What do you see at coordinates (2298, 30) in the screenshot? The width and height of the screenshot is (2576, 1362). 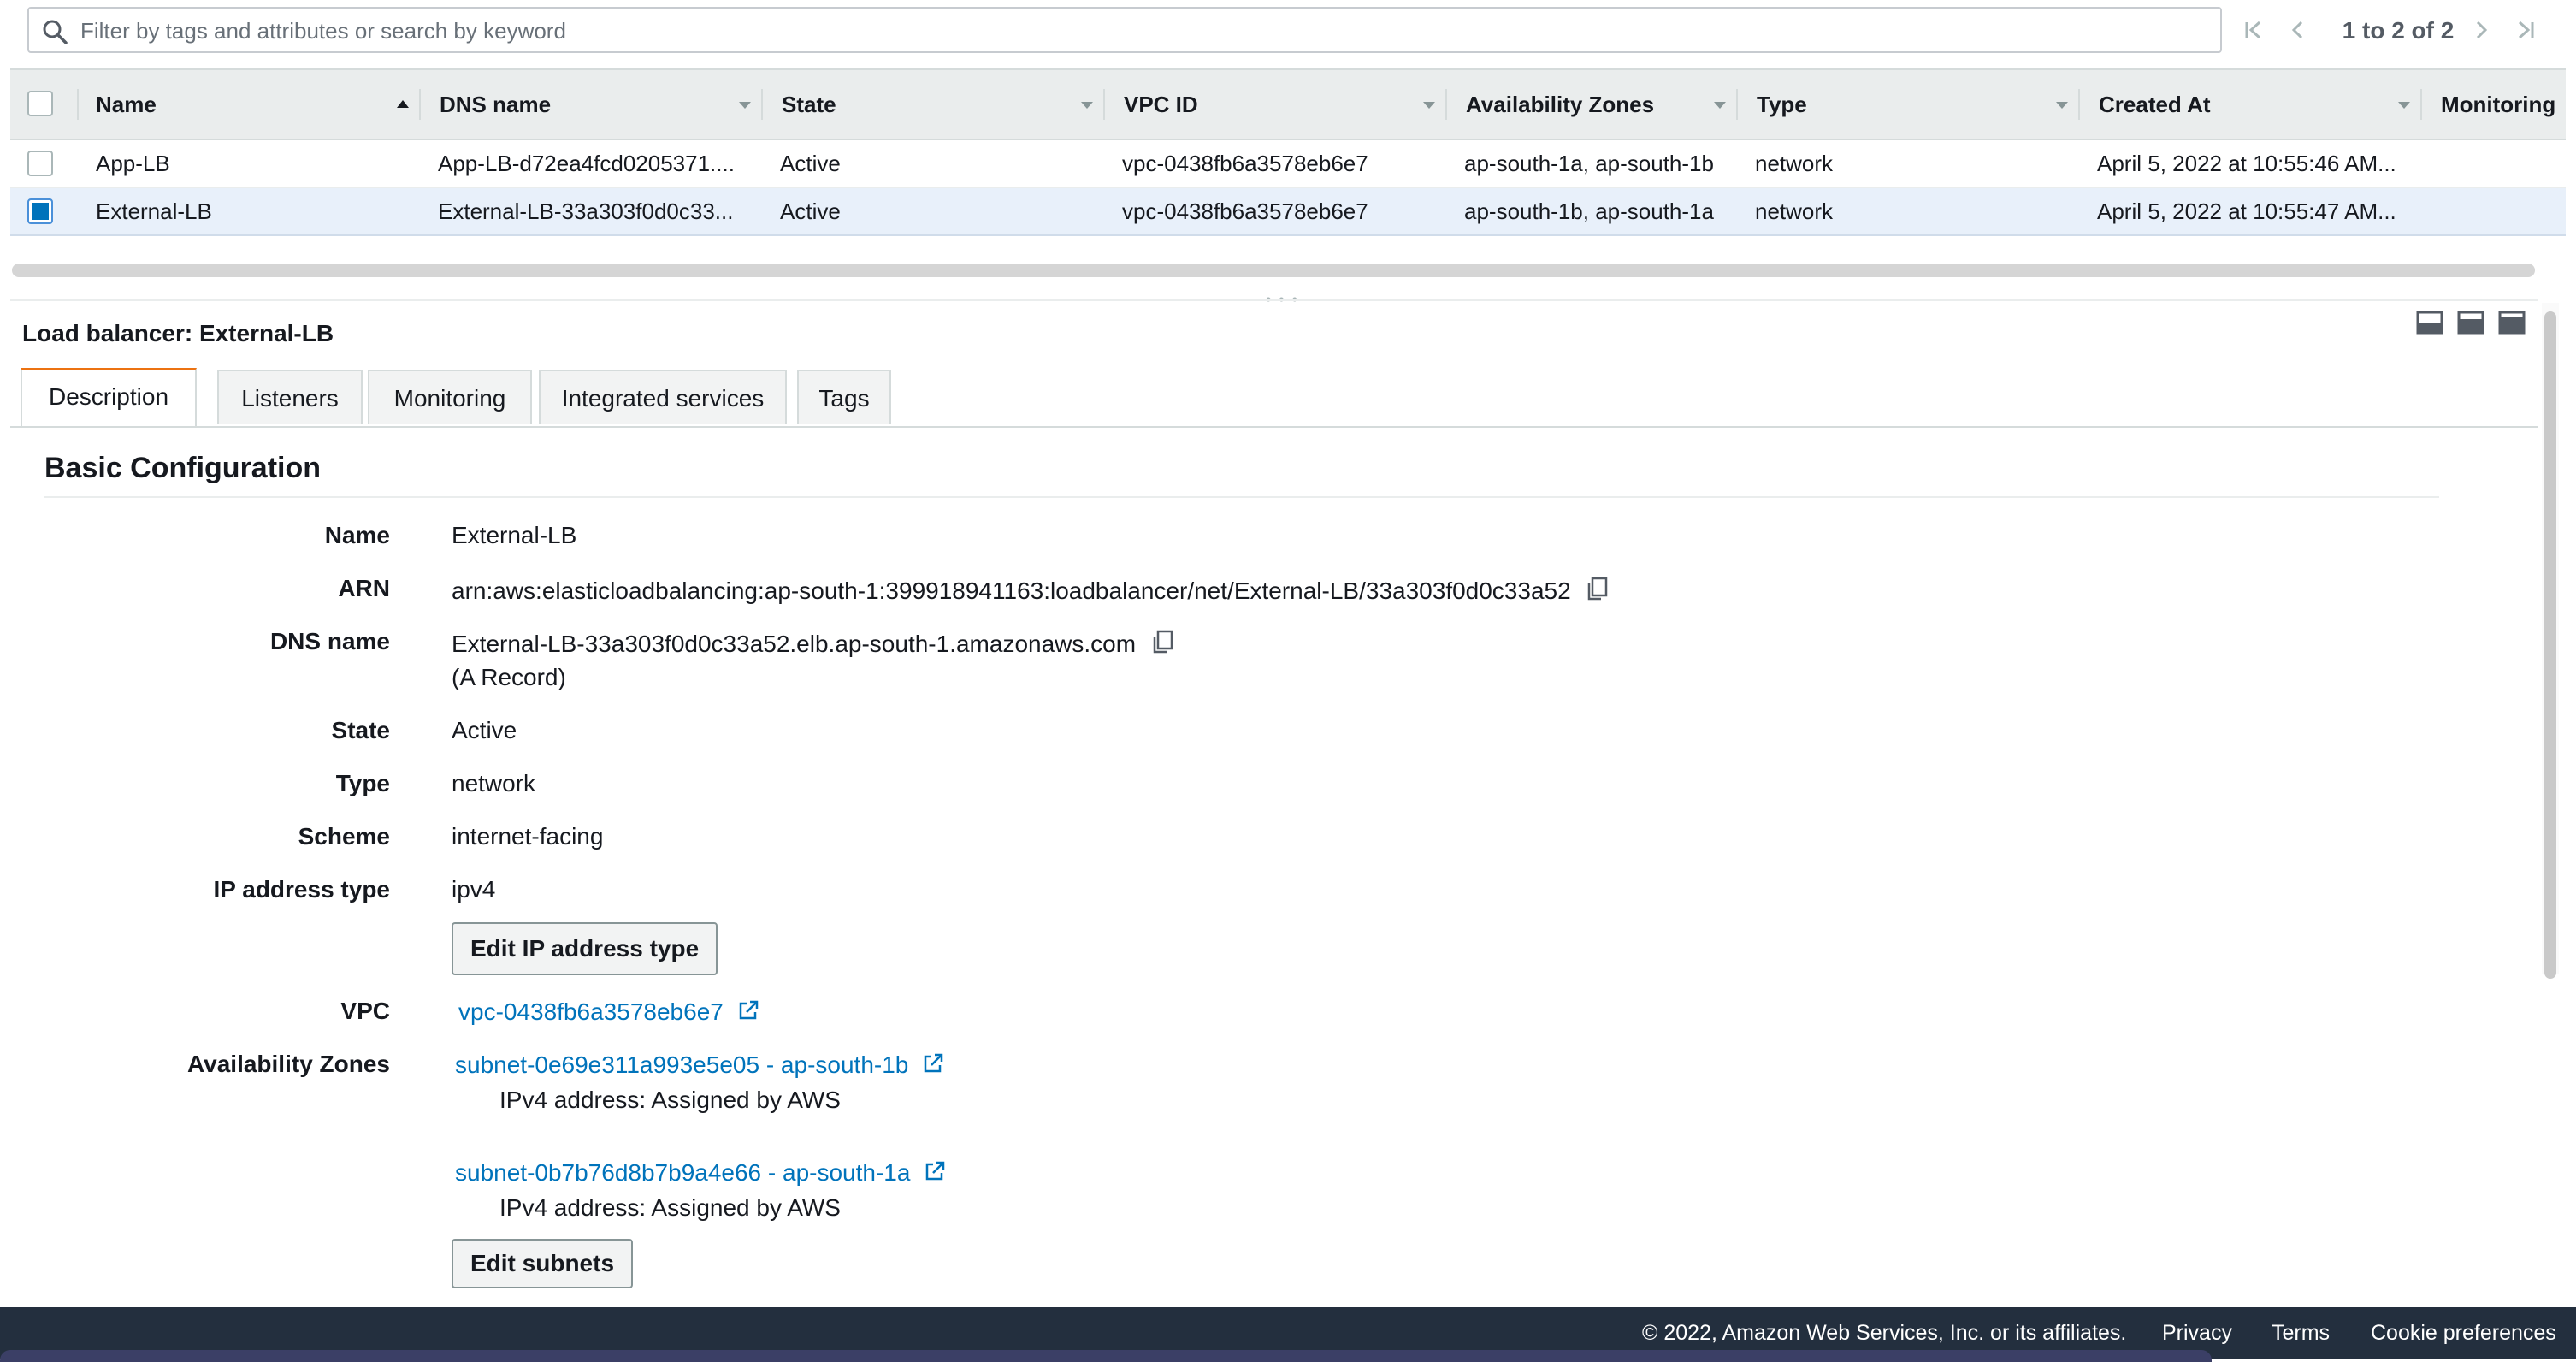 I see `previous-page-icon` at bounding box center [2298, 30].